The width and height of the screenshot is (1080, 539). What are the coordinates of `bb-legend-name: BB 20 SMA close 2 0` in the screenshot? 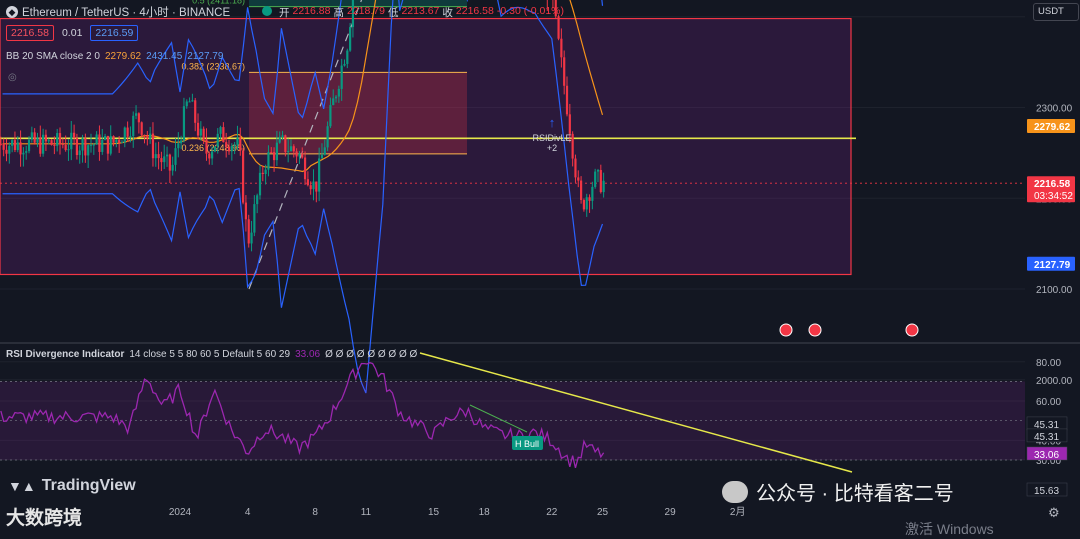 It's located at (53, 56).